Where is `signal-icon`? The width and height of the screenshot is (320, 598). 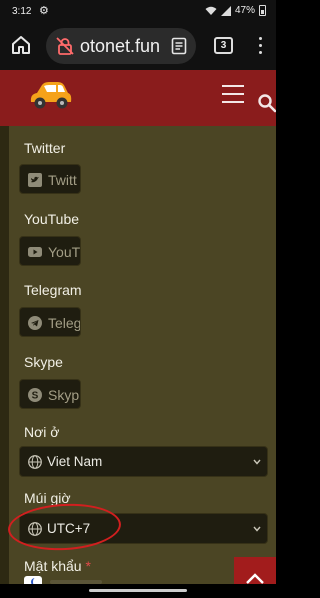
signal-icon is located at coordinates (225, 10).